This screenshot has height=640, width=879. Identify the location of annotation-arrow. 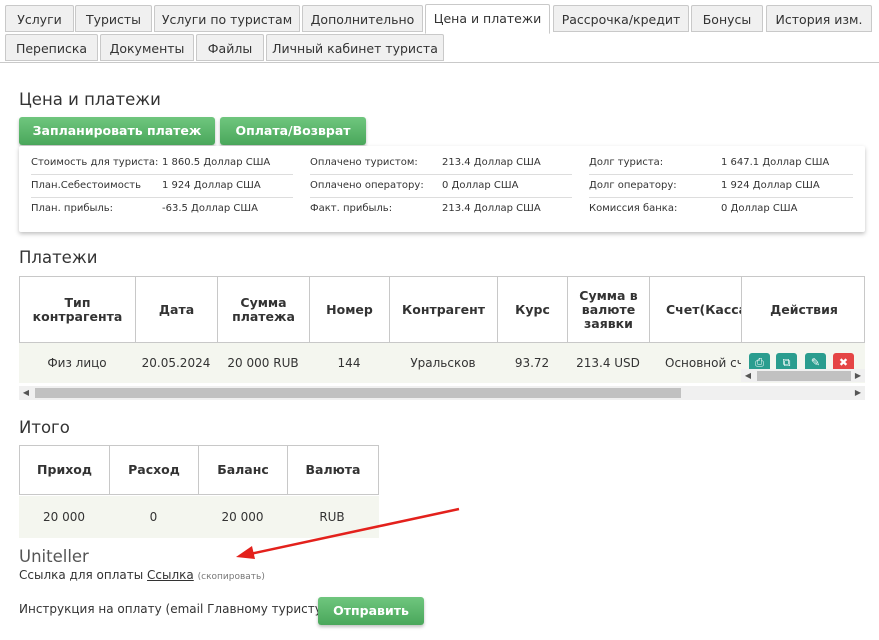
(348, 533).